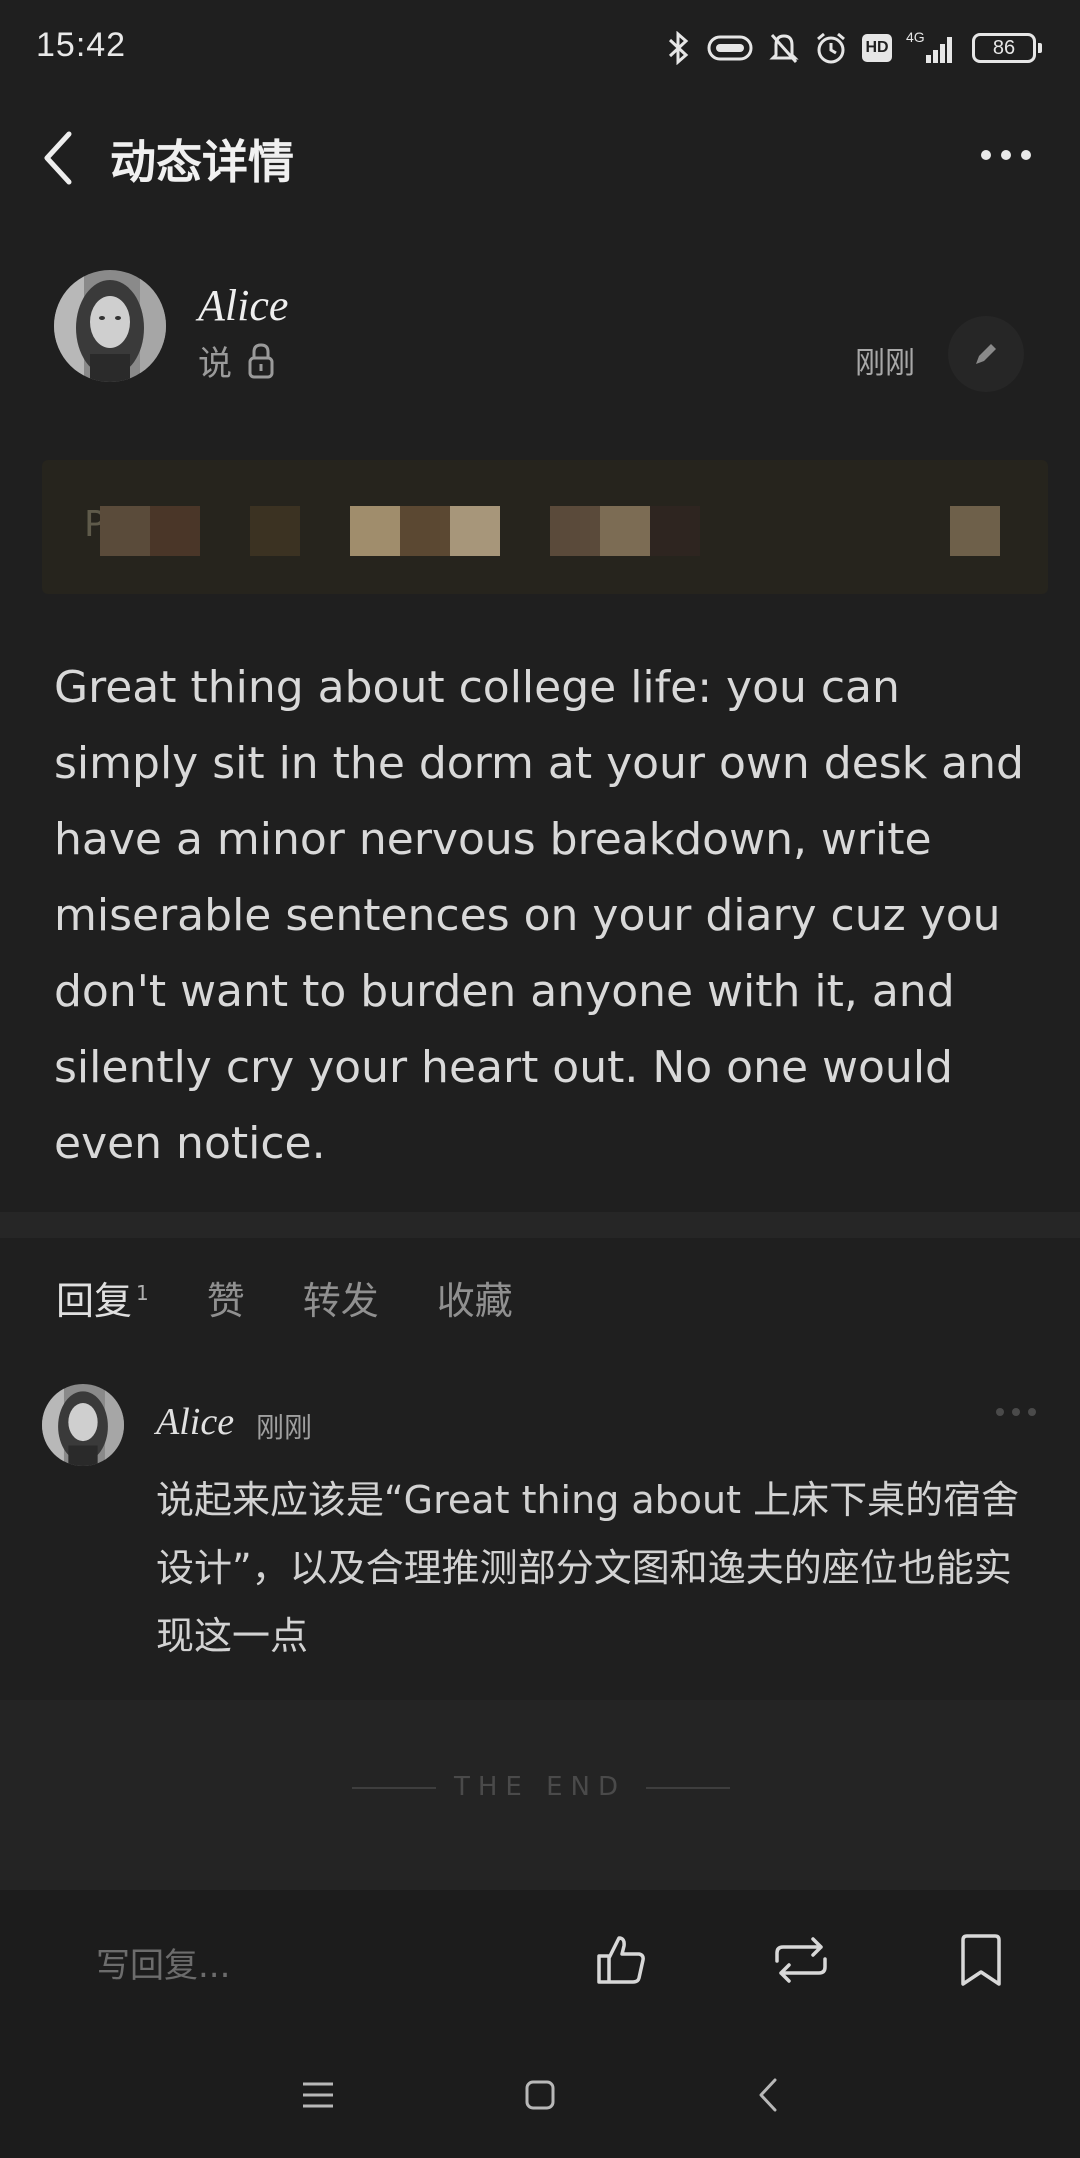 The image size is (1080, 2158). I want to click on home-square-icon, so click(540, 2095).